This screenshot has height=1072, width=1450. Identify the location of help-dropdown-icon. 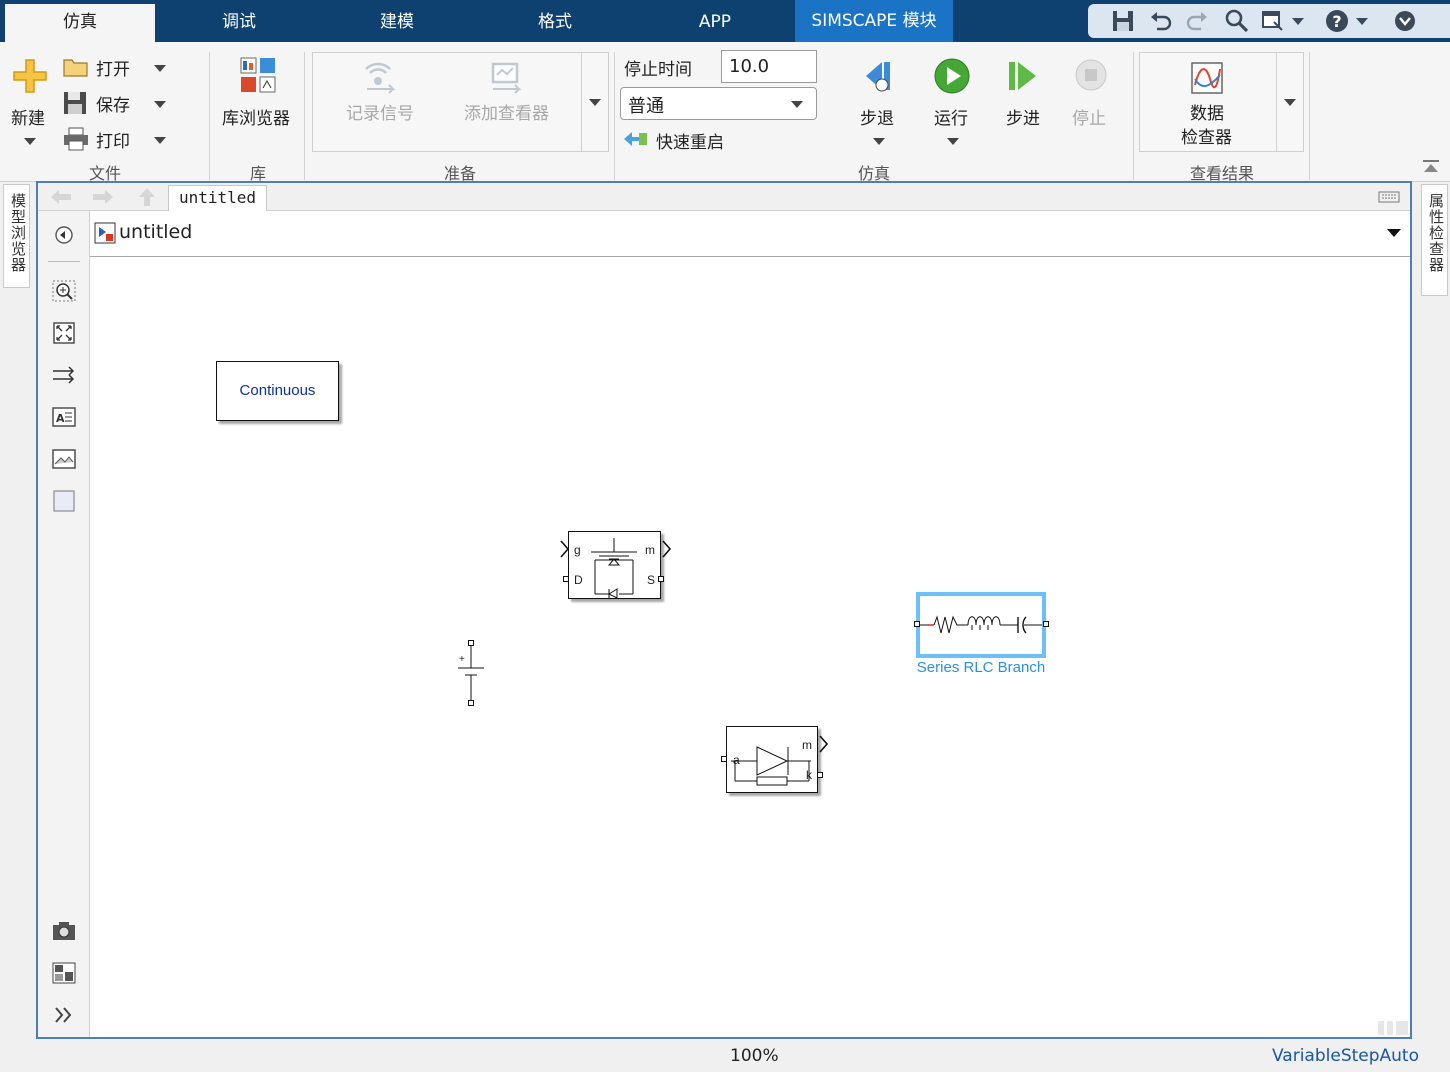
(1362, 21).